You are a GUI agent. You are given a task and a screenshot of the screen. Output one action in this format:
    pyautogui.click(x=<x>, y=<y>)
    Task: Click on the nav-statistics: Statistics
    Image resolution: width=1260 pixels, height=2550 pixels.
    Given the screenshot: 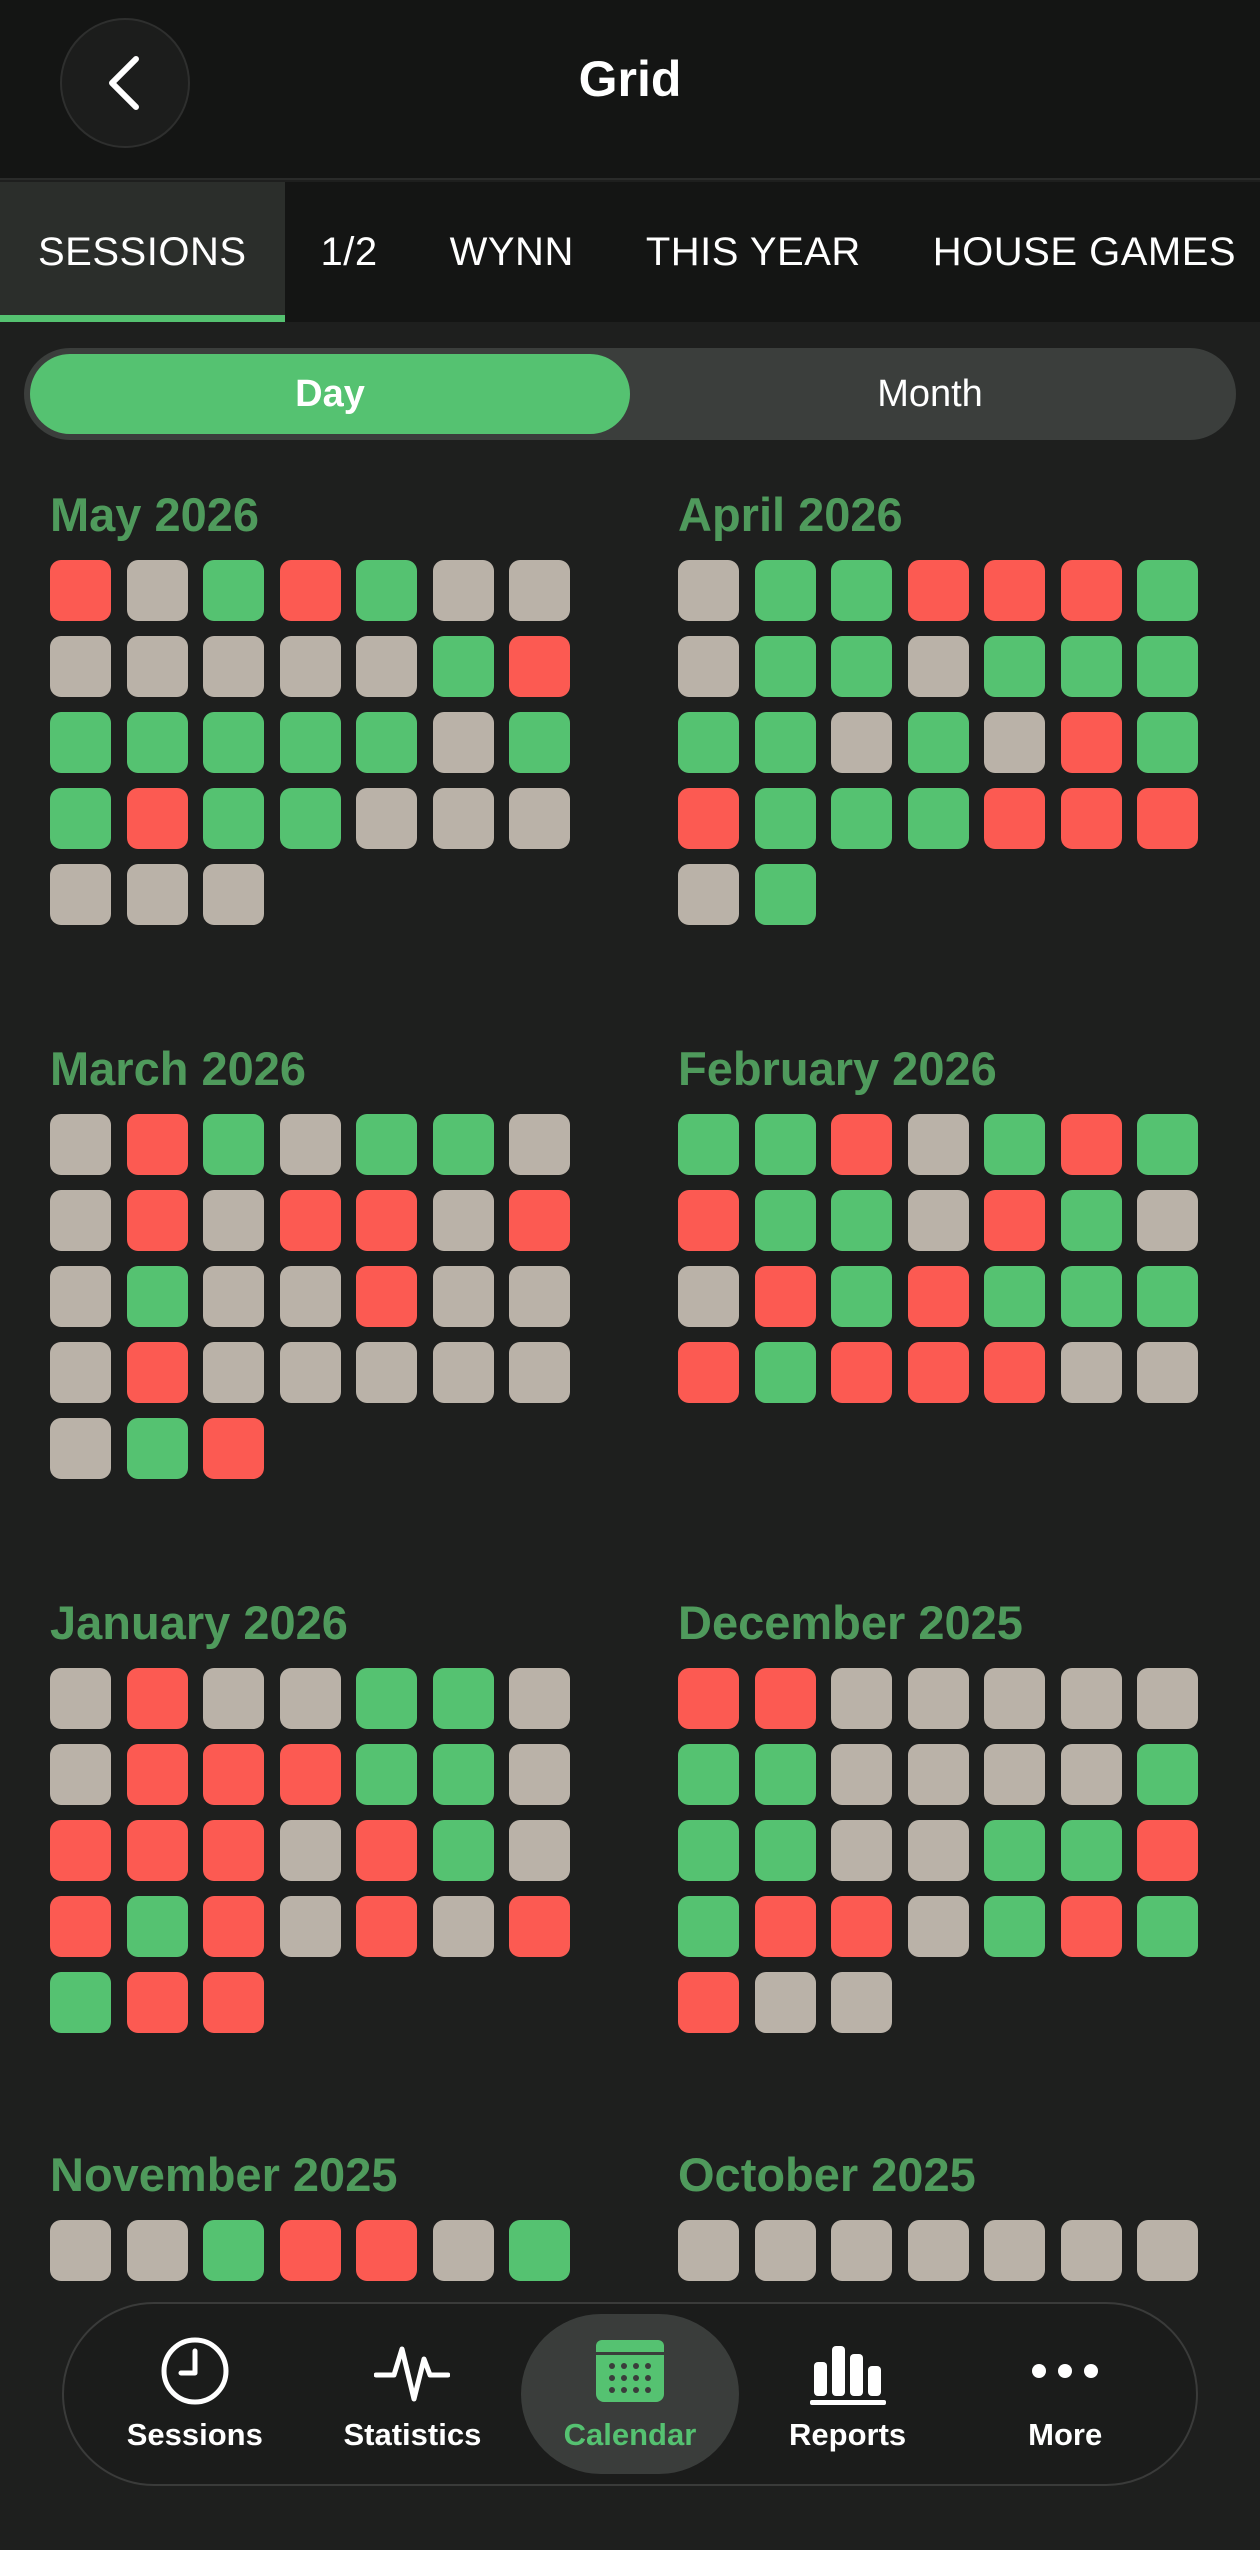 What is the action you would take?
    pyautogui.click(x=413, y=2394)
    